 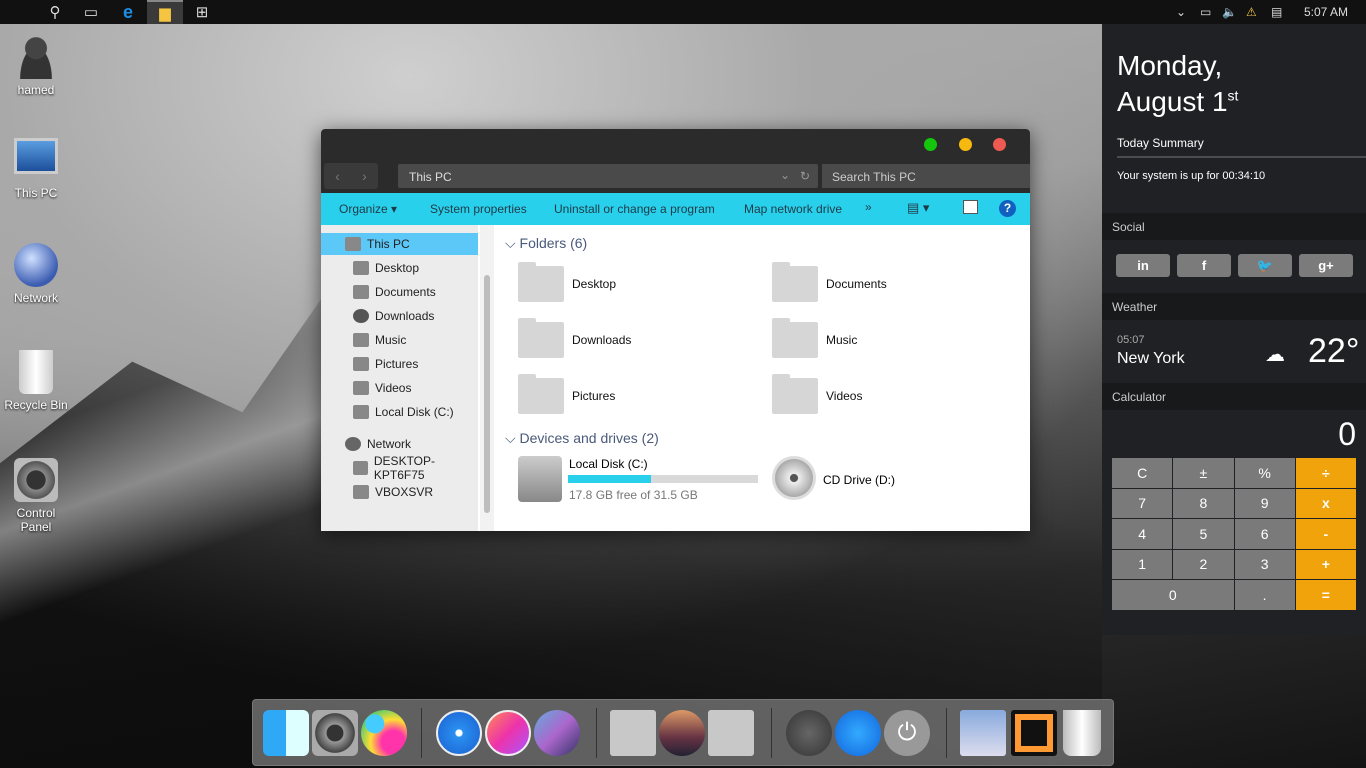 I want to click on clock: 5:07 AM, so click(x=1326, y=12).